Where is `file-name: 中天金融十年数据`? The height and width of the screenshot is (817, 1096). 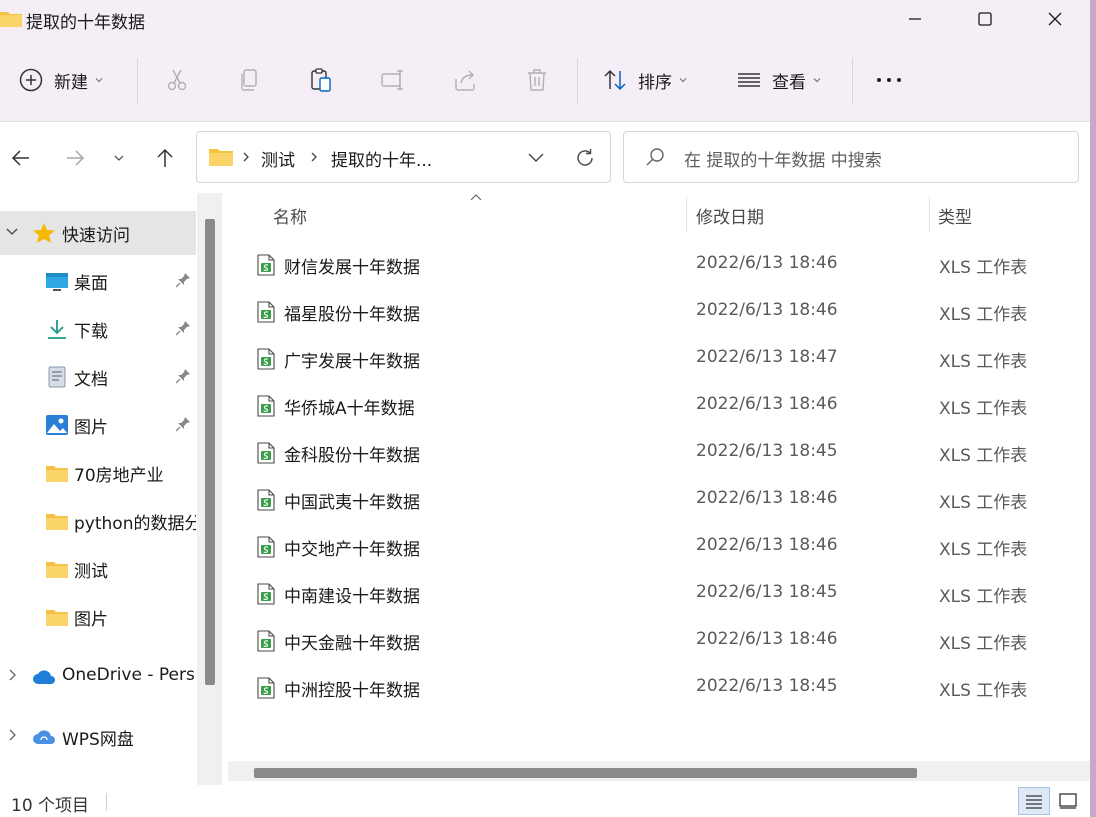
file-name: 中天金融十年数据 is located at coordinates (352, 644).